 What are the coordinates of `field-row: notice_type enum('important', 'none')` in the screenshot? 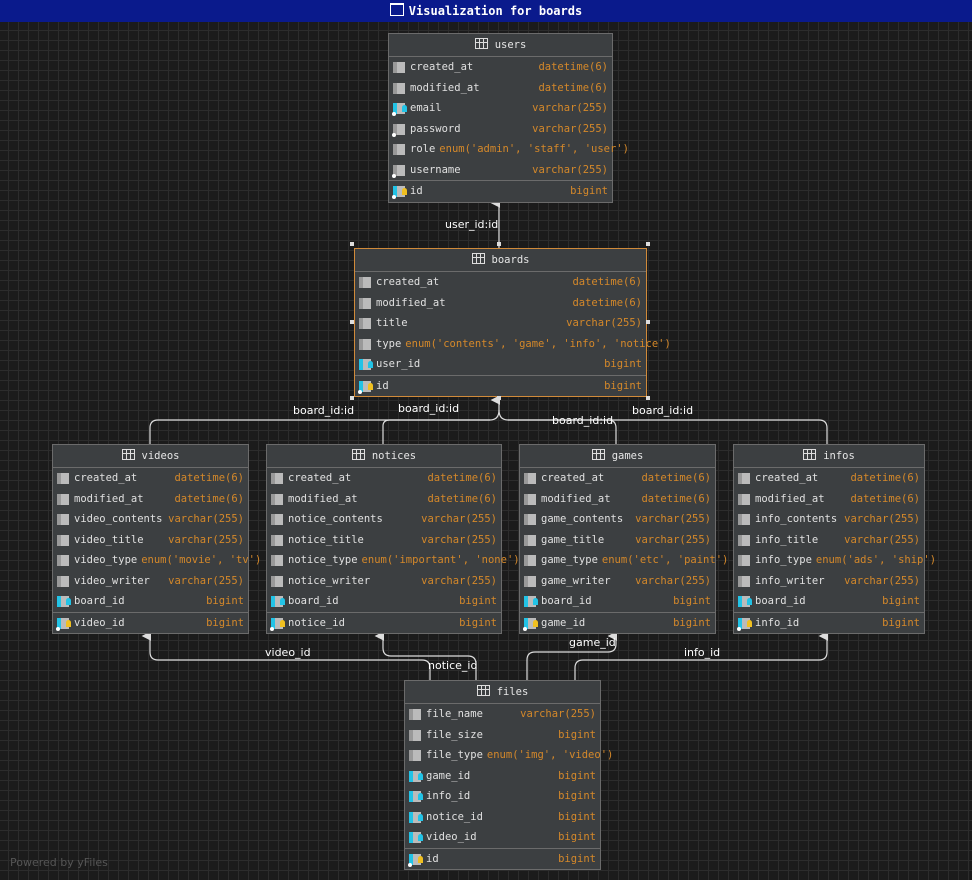 It's located at (393, 560).